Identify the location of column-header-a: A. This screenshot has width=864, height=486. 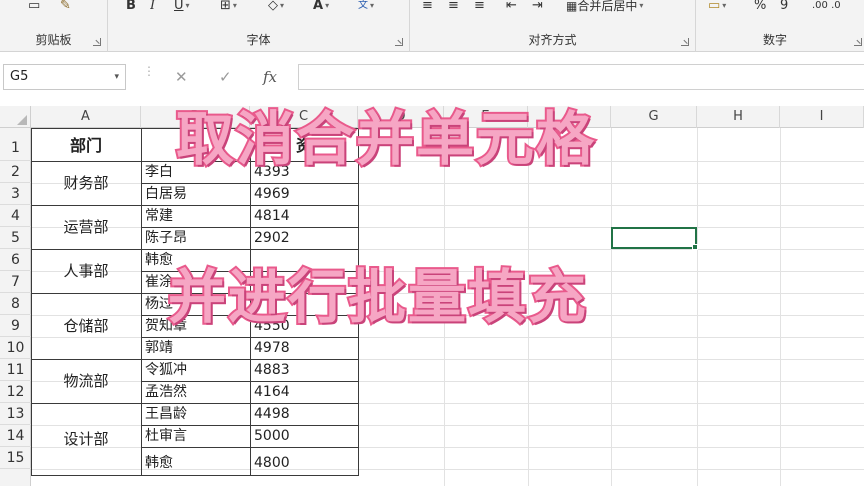
(86, 117).